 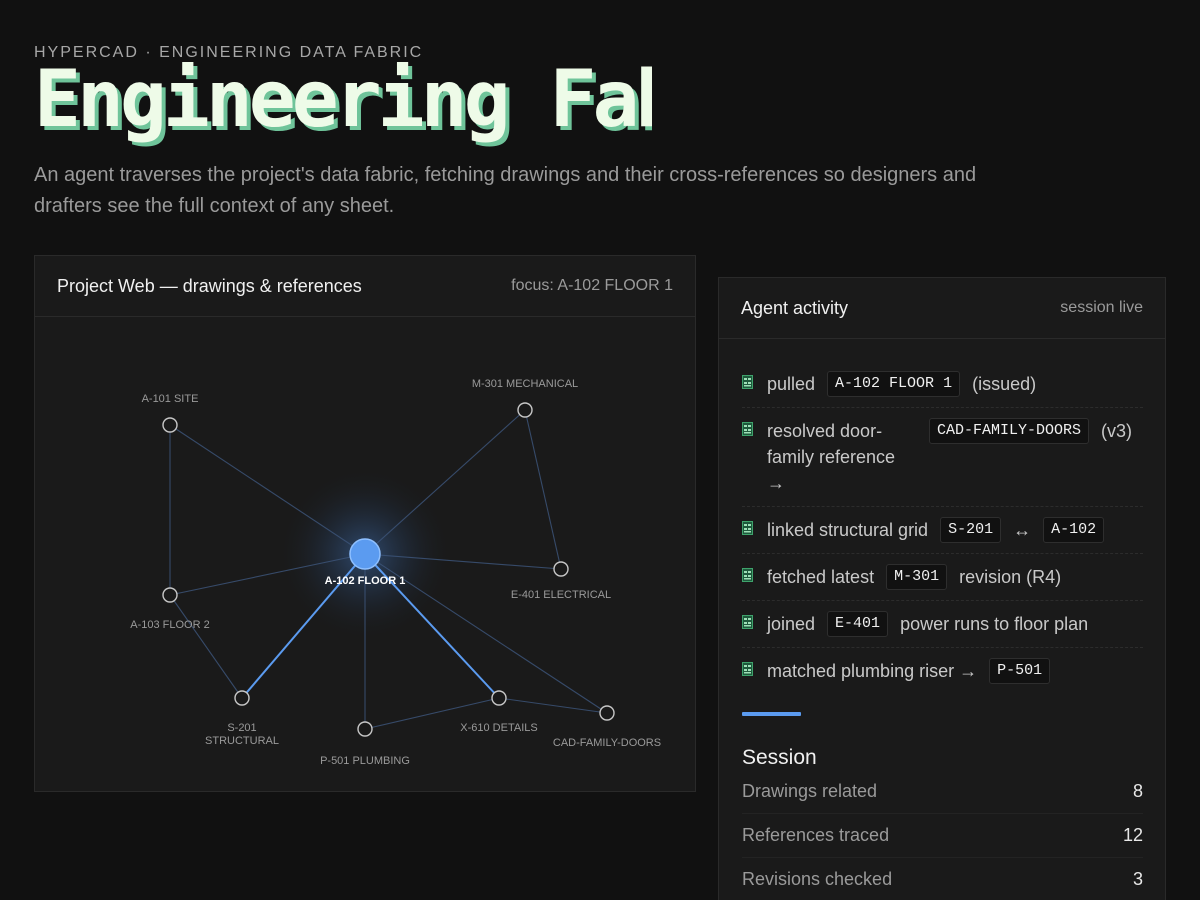 What do you see at coordinates (795, 307) in the screenshot?
I see `agent-activity-title: Agent activity` at bounding box center [795, 307].